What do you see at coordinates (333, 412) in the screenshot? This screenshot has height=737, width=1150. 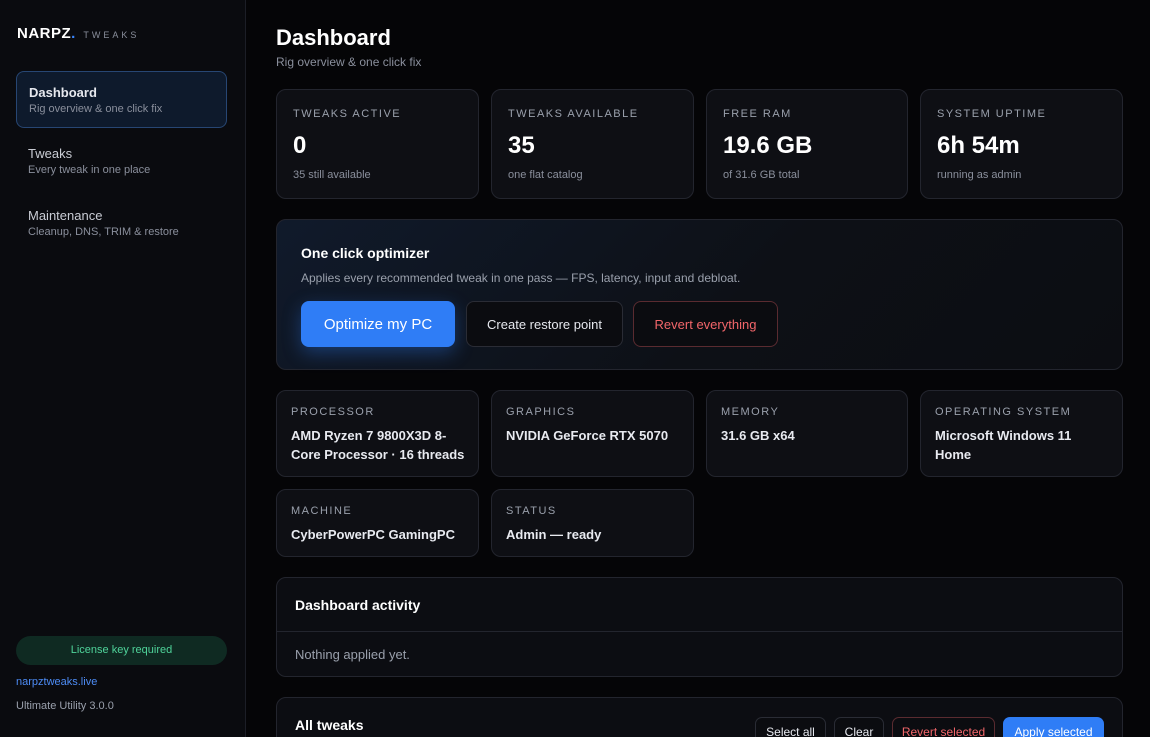 I see `info-label: PROCESSOR` at bounding box center [333, 412].